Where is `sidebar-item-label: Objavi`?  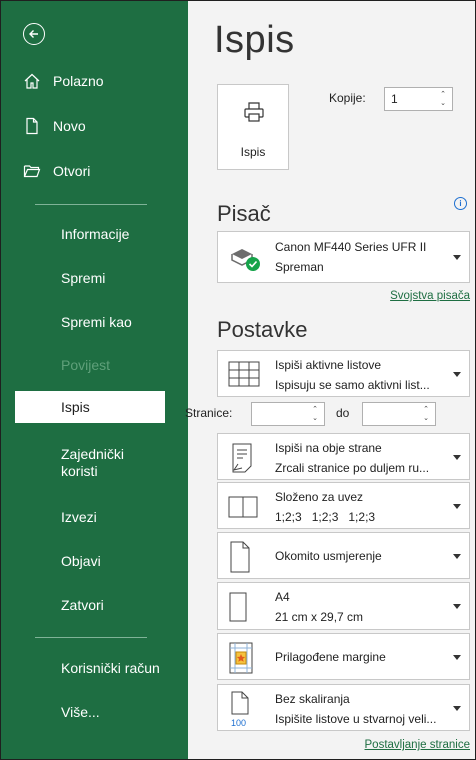
sidebar-item-label: Objavi is located at coordinates (81, 561).